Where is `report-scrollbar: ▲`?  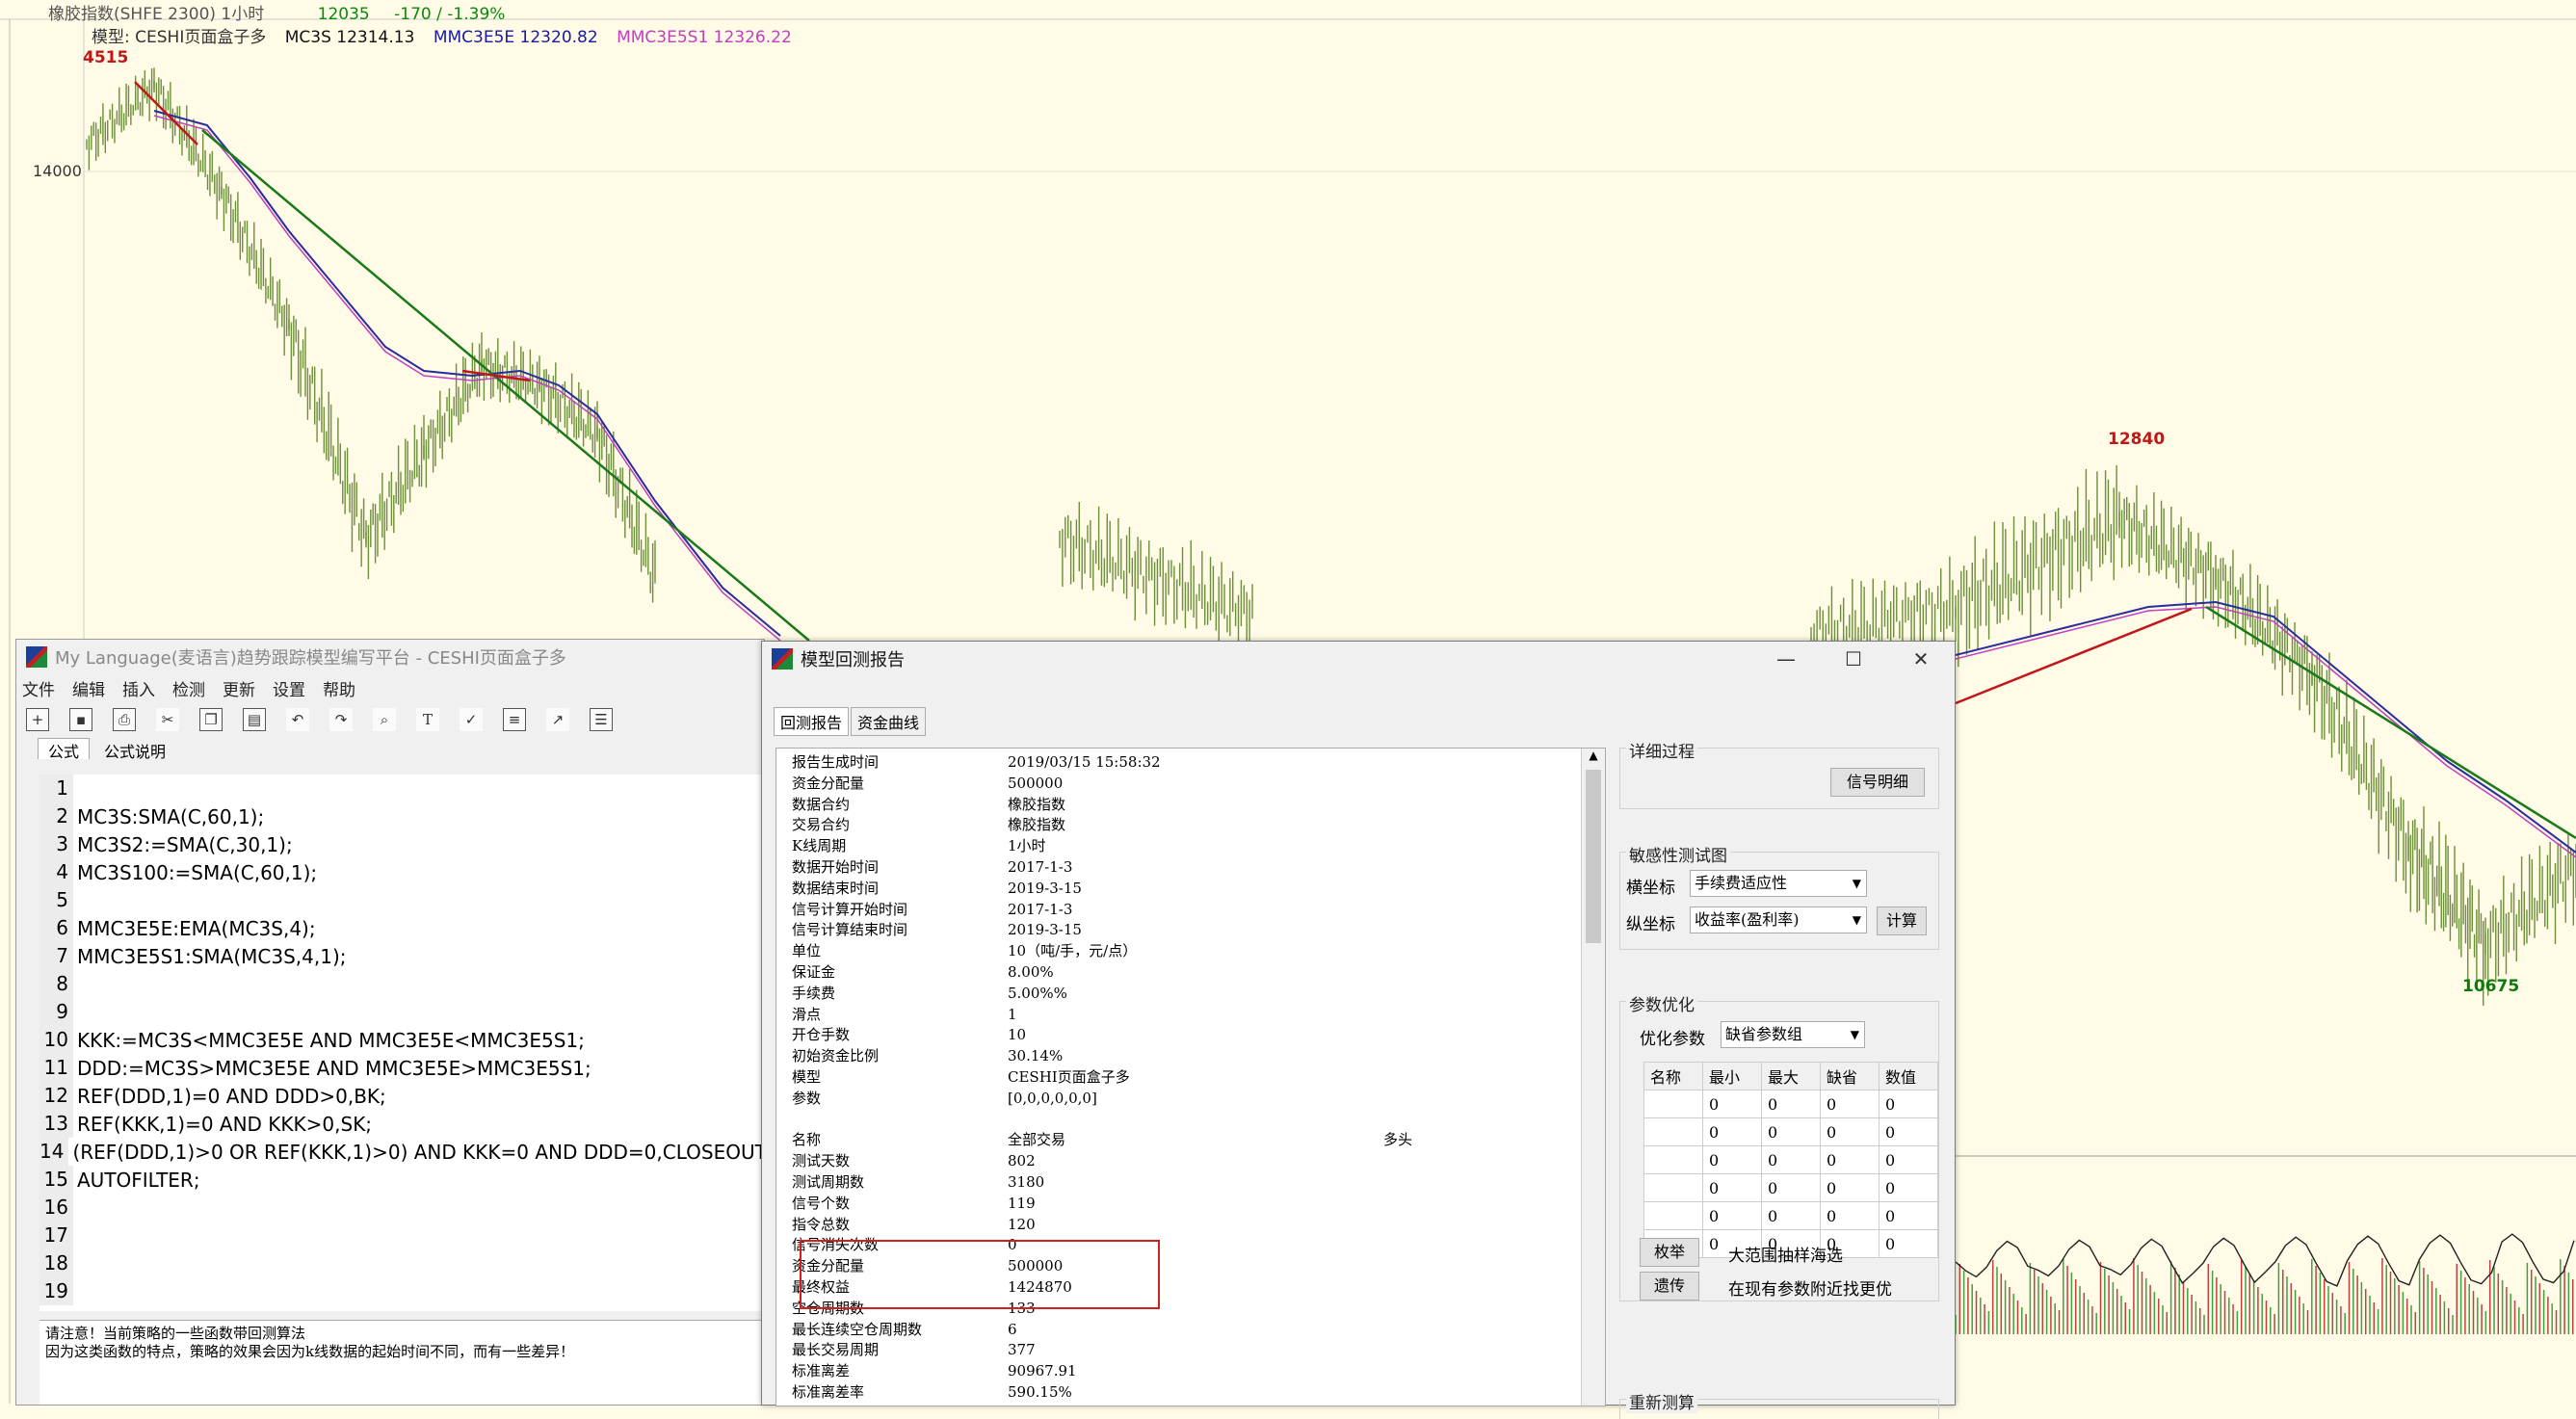
report-scrollbar: ▲ is located at coordinates (1593, 1077).